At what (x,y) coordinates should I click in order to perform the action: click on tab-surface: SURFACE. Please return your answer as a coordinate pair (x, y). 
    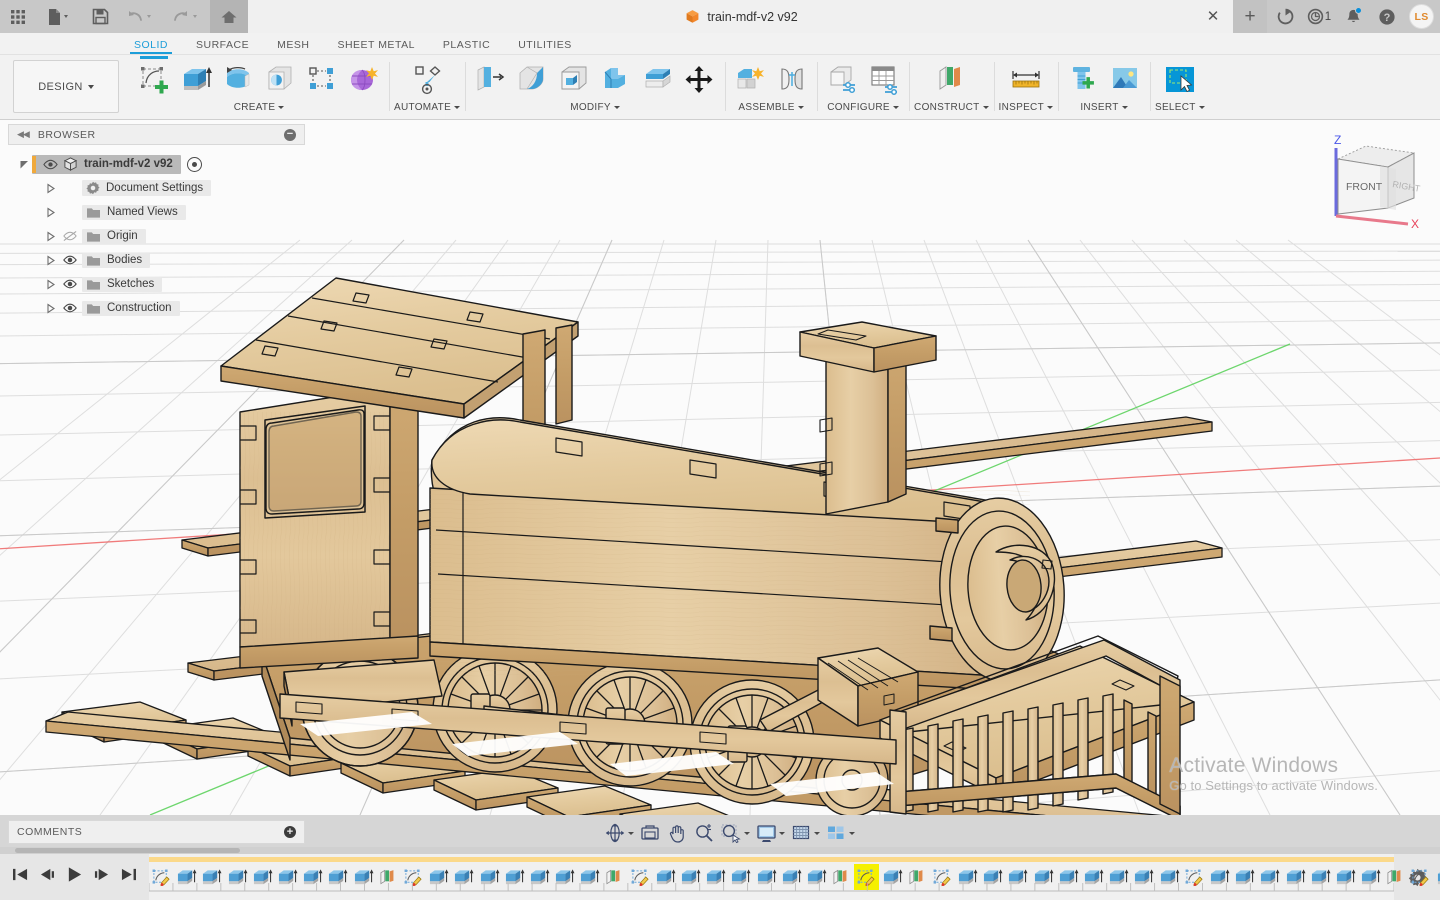
    Looking at the image, I should click on (222, 46).